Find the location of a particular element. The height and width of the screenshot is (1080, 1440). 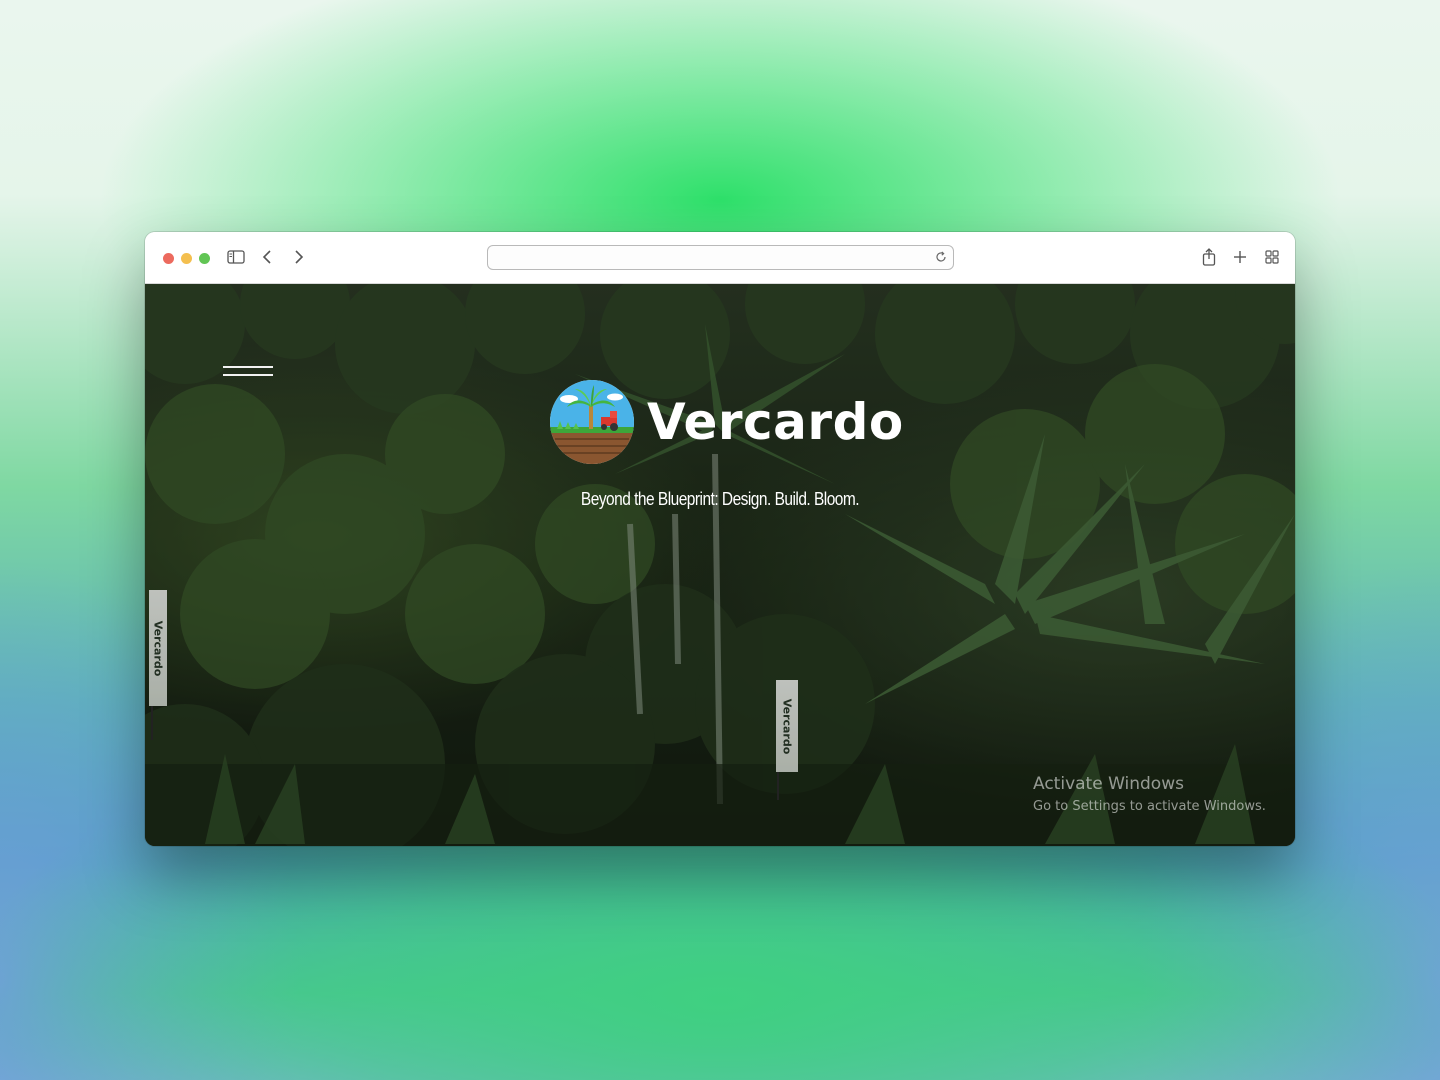

brand-lockup: Vercardo is located at coordinates (726, 422).